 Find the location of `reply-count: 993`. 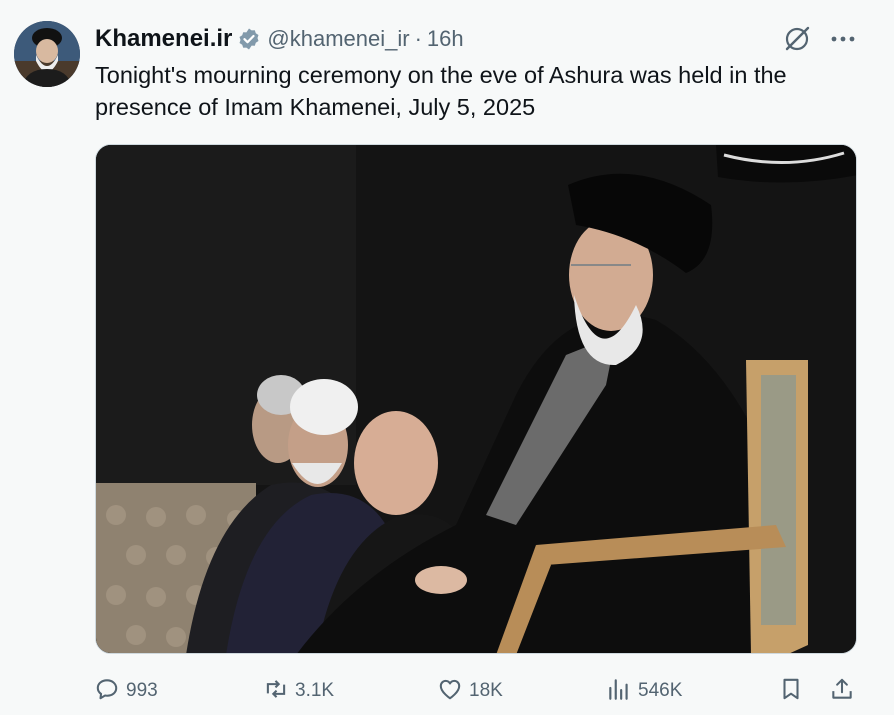

reply-count: 993 is located at coordinates (142, 690).